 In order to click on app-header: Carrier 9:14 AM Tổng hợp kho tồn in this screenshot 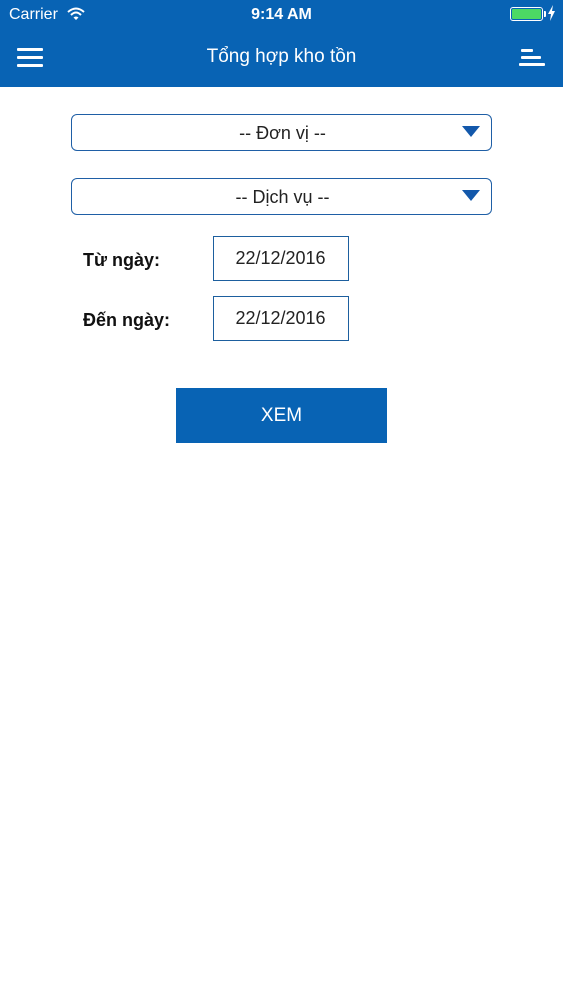, I will do `click(281, 43)`.